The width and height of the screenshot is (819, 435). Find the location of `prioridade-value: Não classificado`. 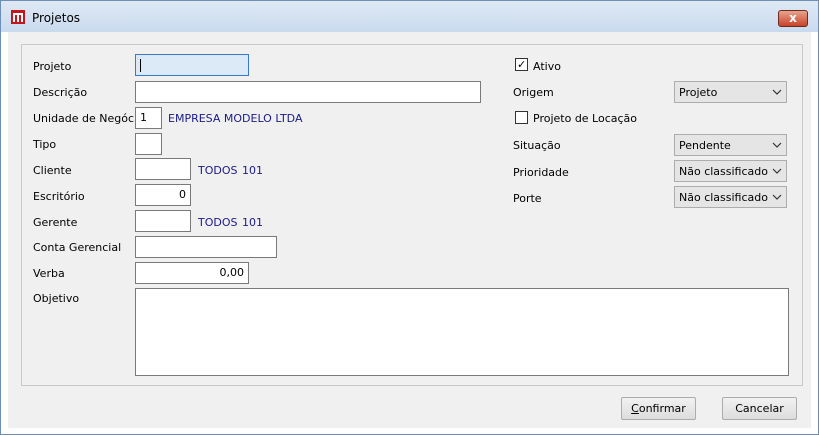

prioridade-value: Não classificado is located at coordinates (723, 171).